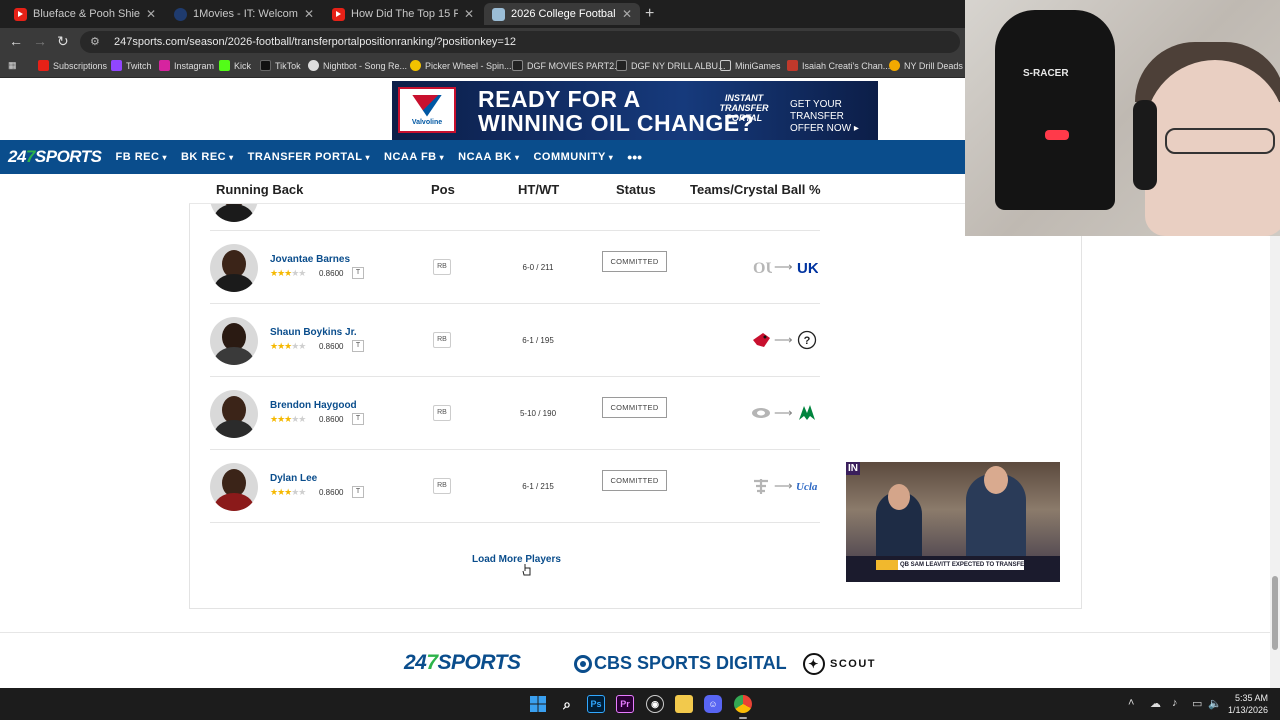  What do you see at coordinates (131, 65) in the screenshot?
I see `bookmark-item: Twitch` at bounding box center [131, 65].